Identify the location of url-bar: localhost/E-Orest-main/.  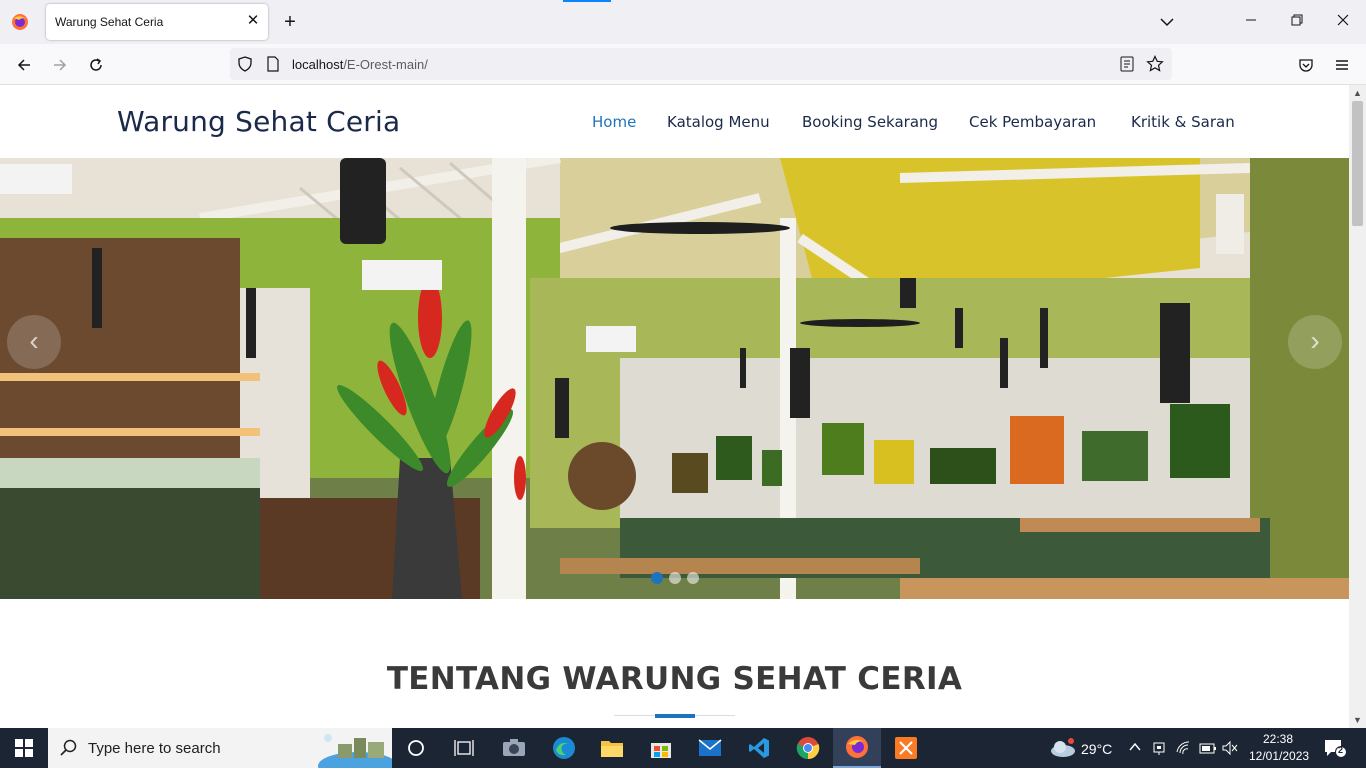
(701, 64).